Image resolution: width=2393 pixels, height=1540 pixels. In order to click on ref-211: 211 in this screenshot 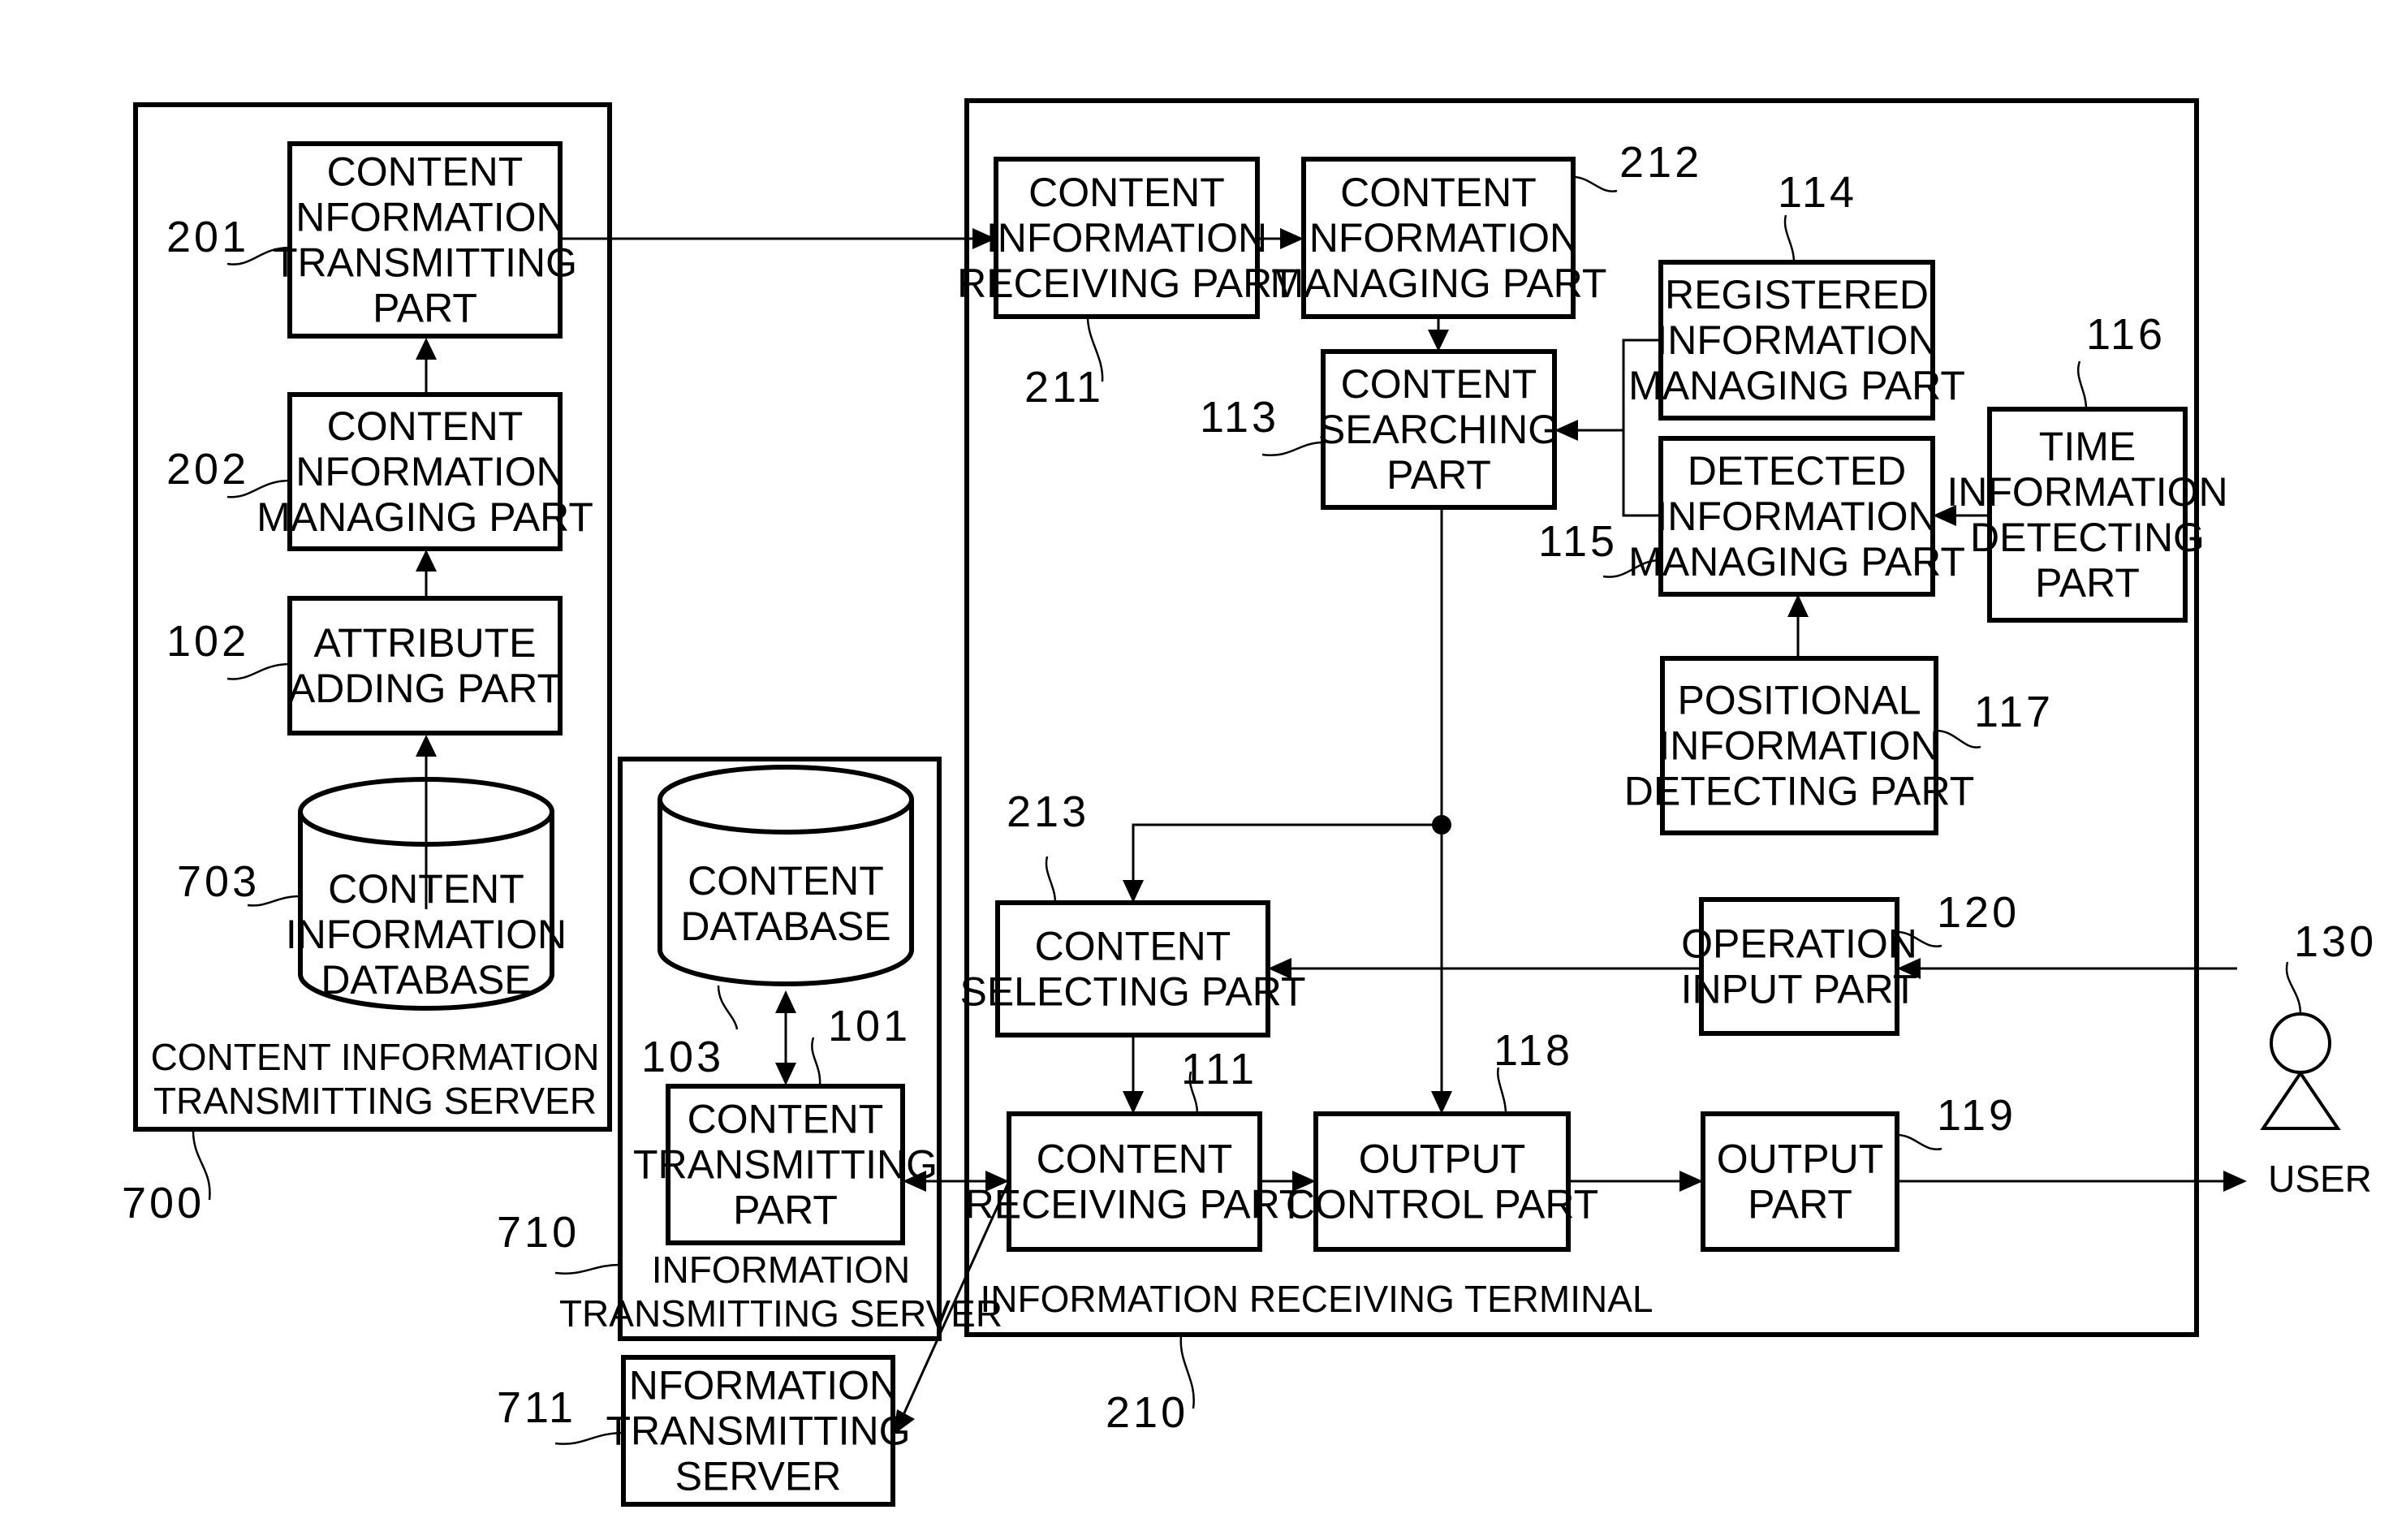, I will do `click(1064, 388)`.